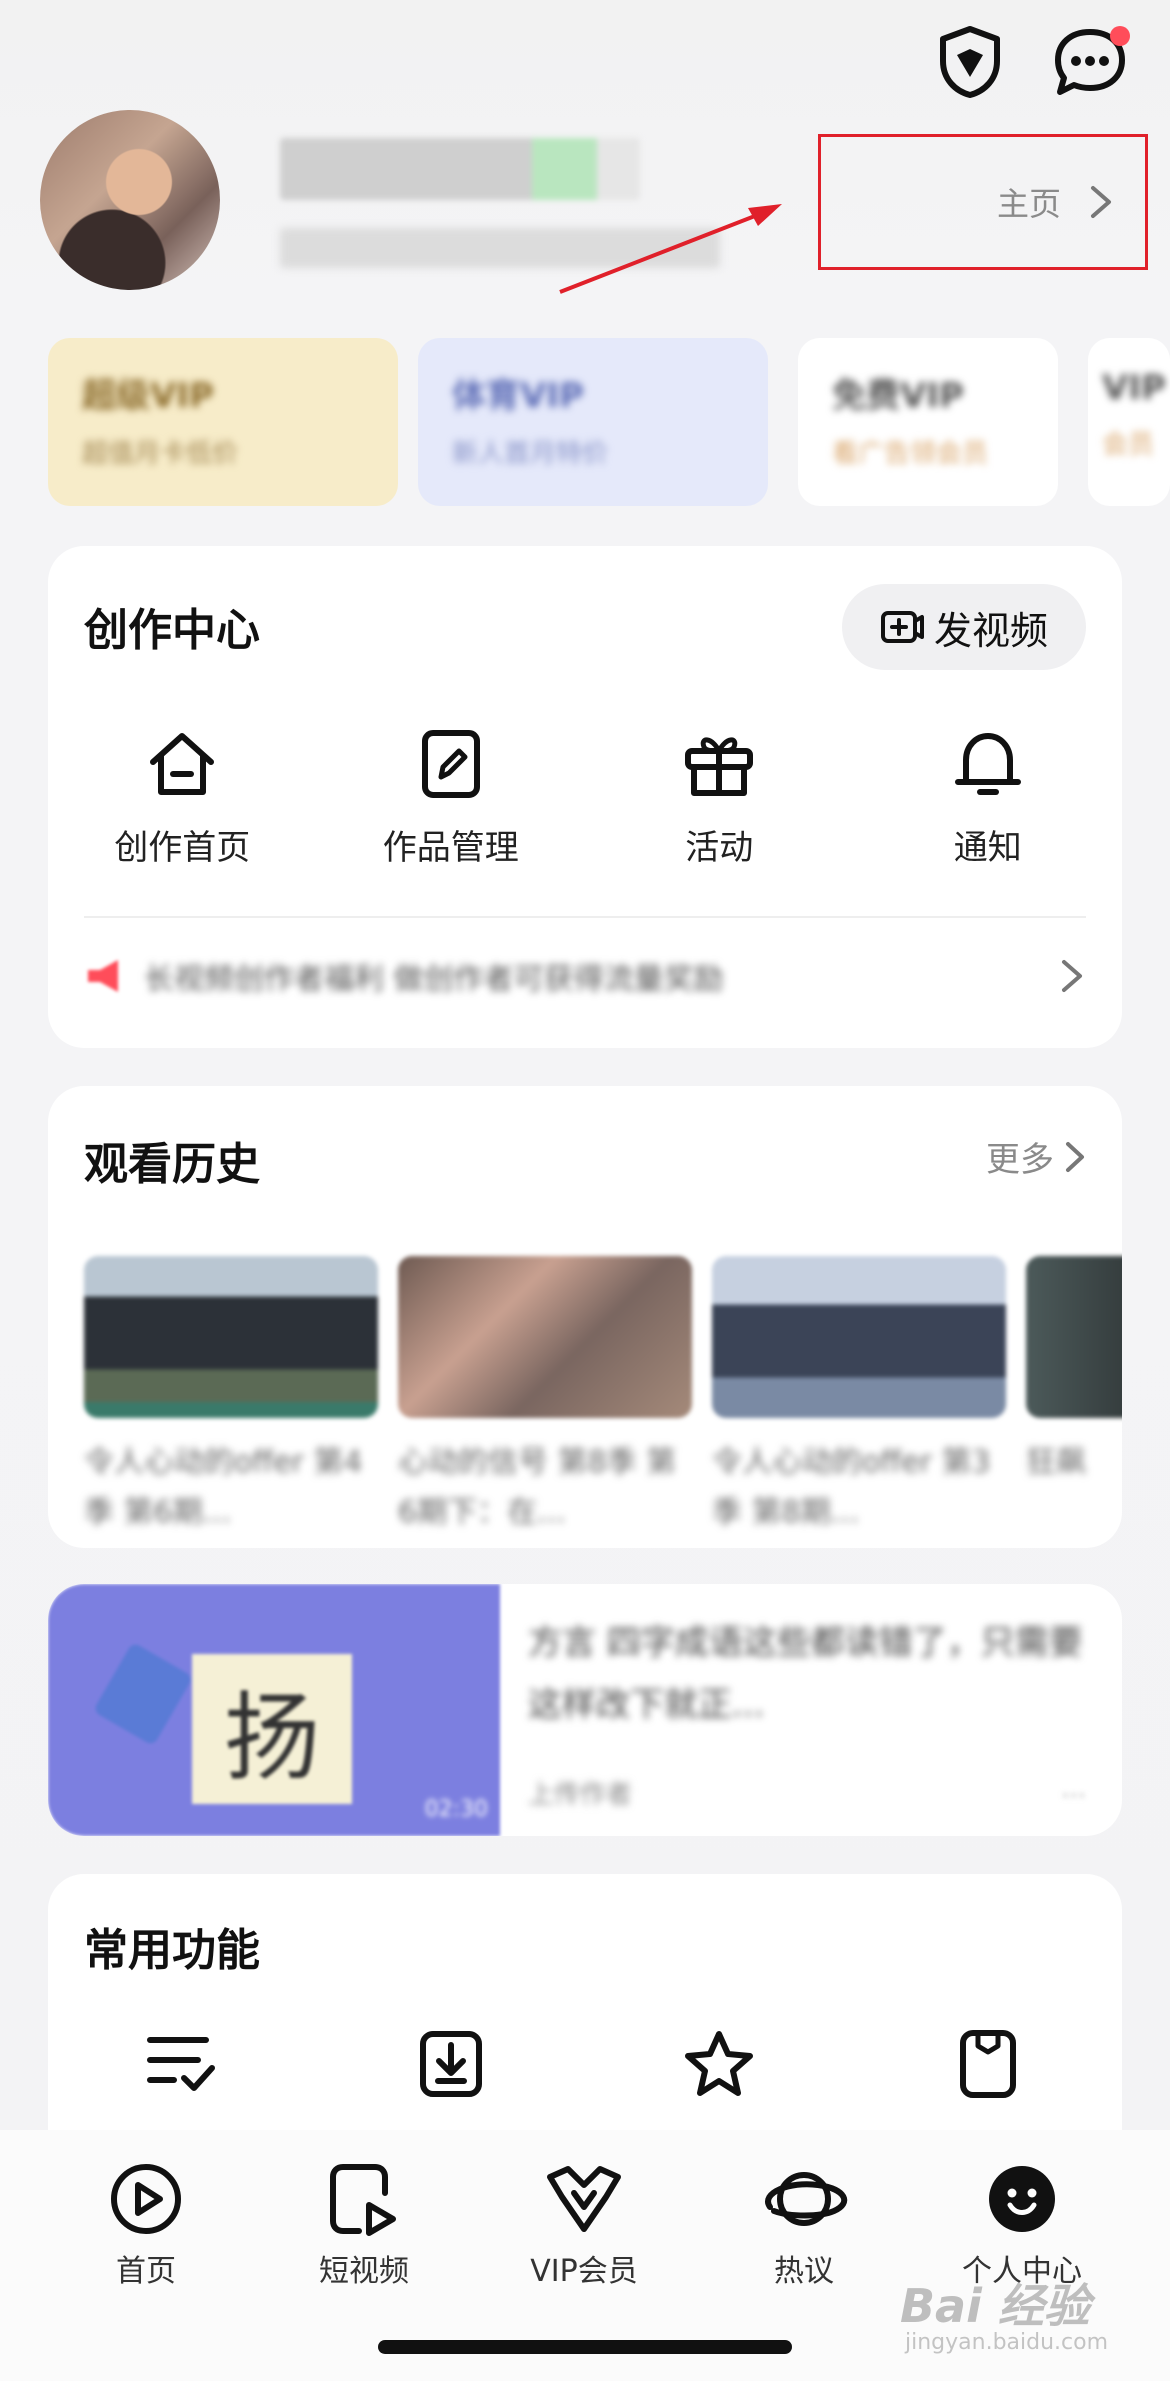 The image size is (1170, 2381). Describe the element at coordinates (434, 979) in the screenshot. I see `creator-notice-text: 长视频创作者福利 做创作者可获得流量奖励` at that location.